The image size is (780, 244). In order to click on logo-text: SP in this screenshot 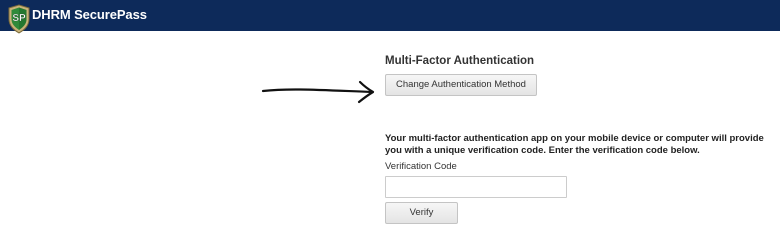, I will do `click(19, 18)`.